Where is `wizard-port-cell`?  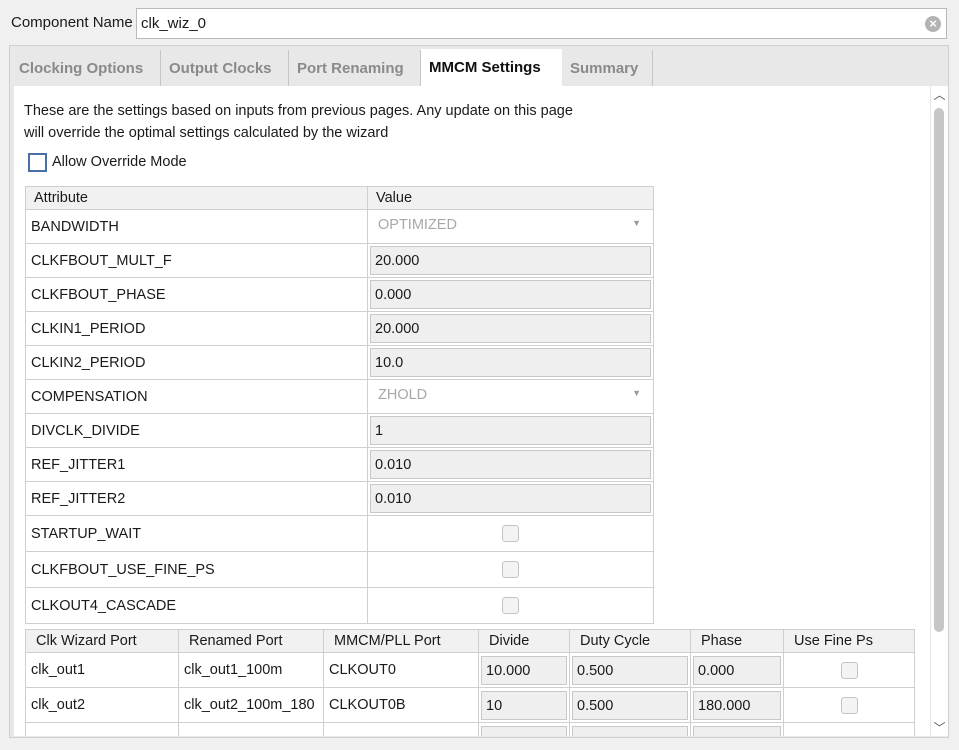 wizard-port-cell is located at coordinates (102, 729).